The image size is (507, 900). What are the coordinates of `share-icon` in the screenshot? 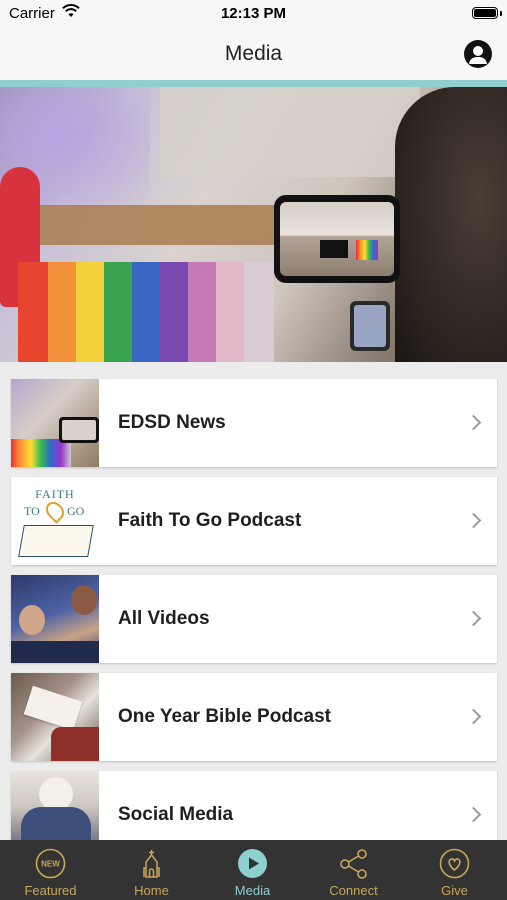 It's located at (353, 864).